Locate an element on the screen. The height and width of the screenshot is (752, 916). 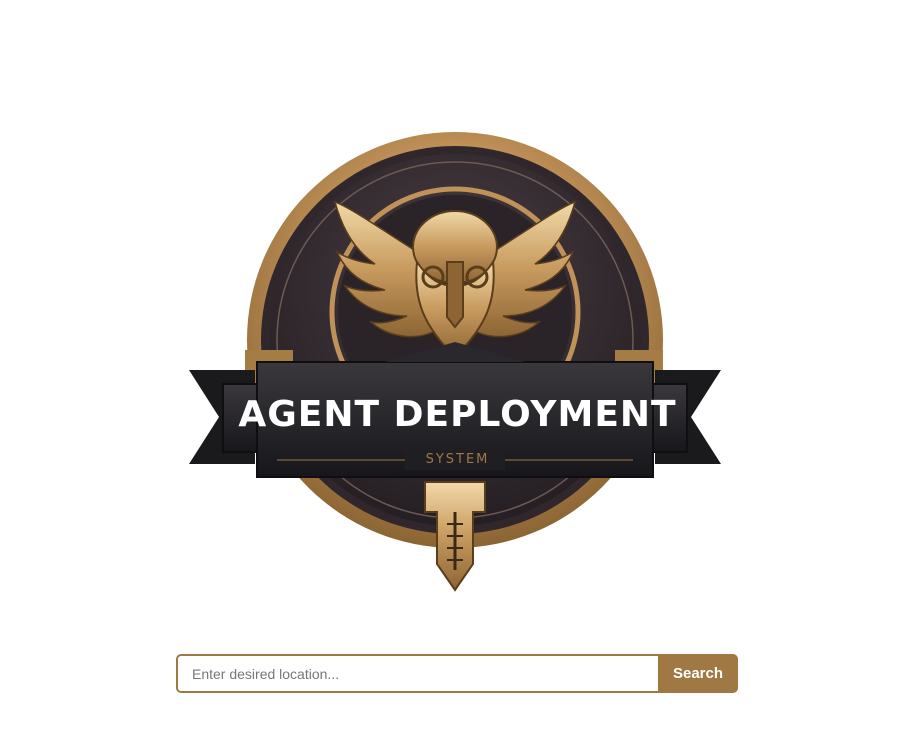
search-input is located at coordinates (417, 673).